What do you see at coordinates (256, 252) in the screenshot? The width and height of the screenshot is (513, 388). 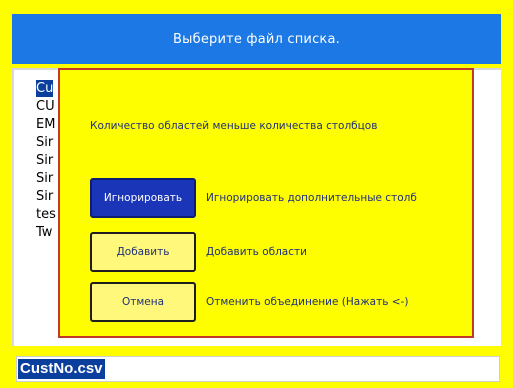 I see `add-description: Добавить области` at bounding box center [256, 252].